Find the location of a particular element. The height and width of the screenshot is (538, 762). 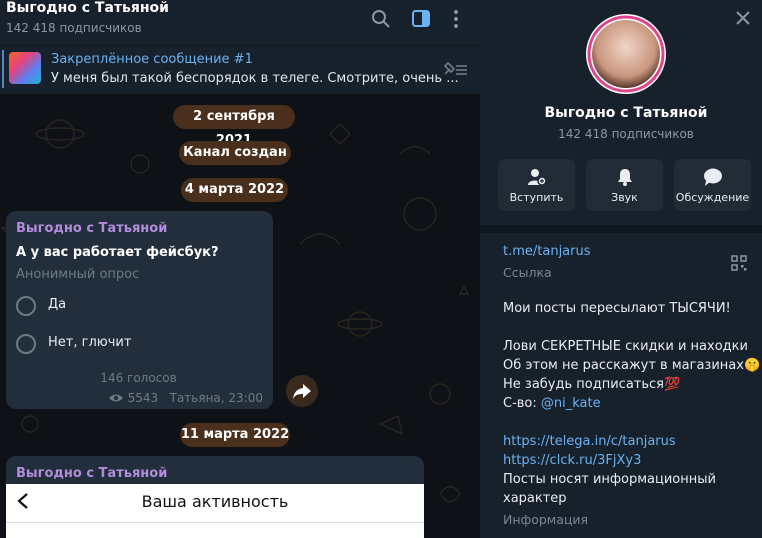

description-line: Не забудь подписаться💯 is located at coordinates (592, 384).